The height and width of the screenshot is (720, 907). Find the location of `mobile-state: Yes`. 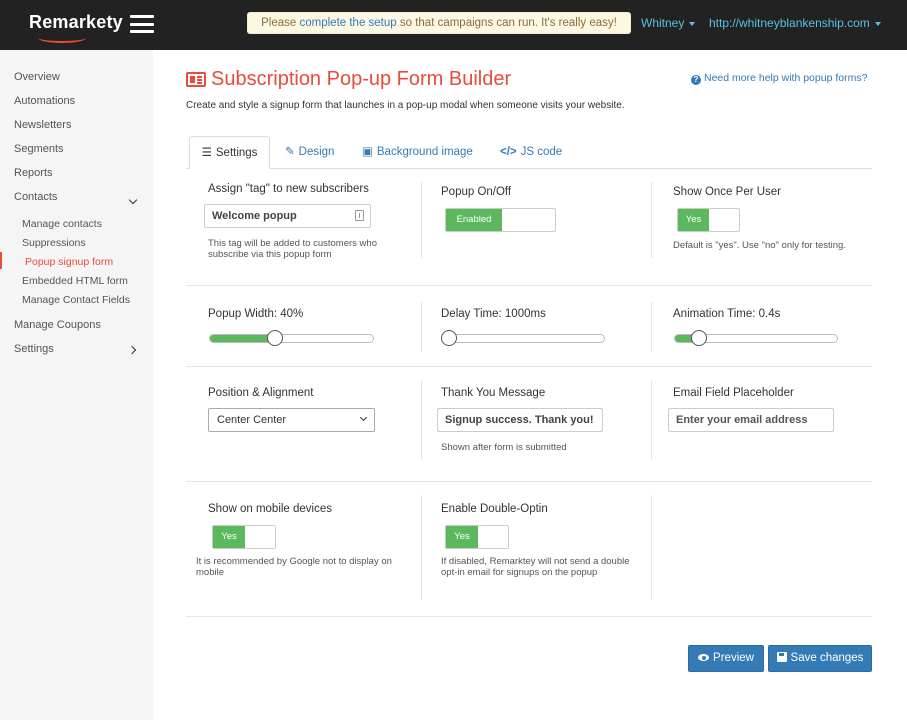

mobile-state: Yes is located at coordinates (229, 537).